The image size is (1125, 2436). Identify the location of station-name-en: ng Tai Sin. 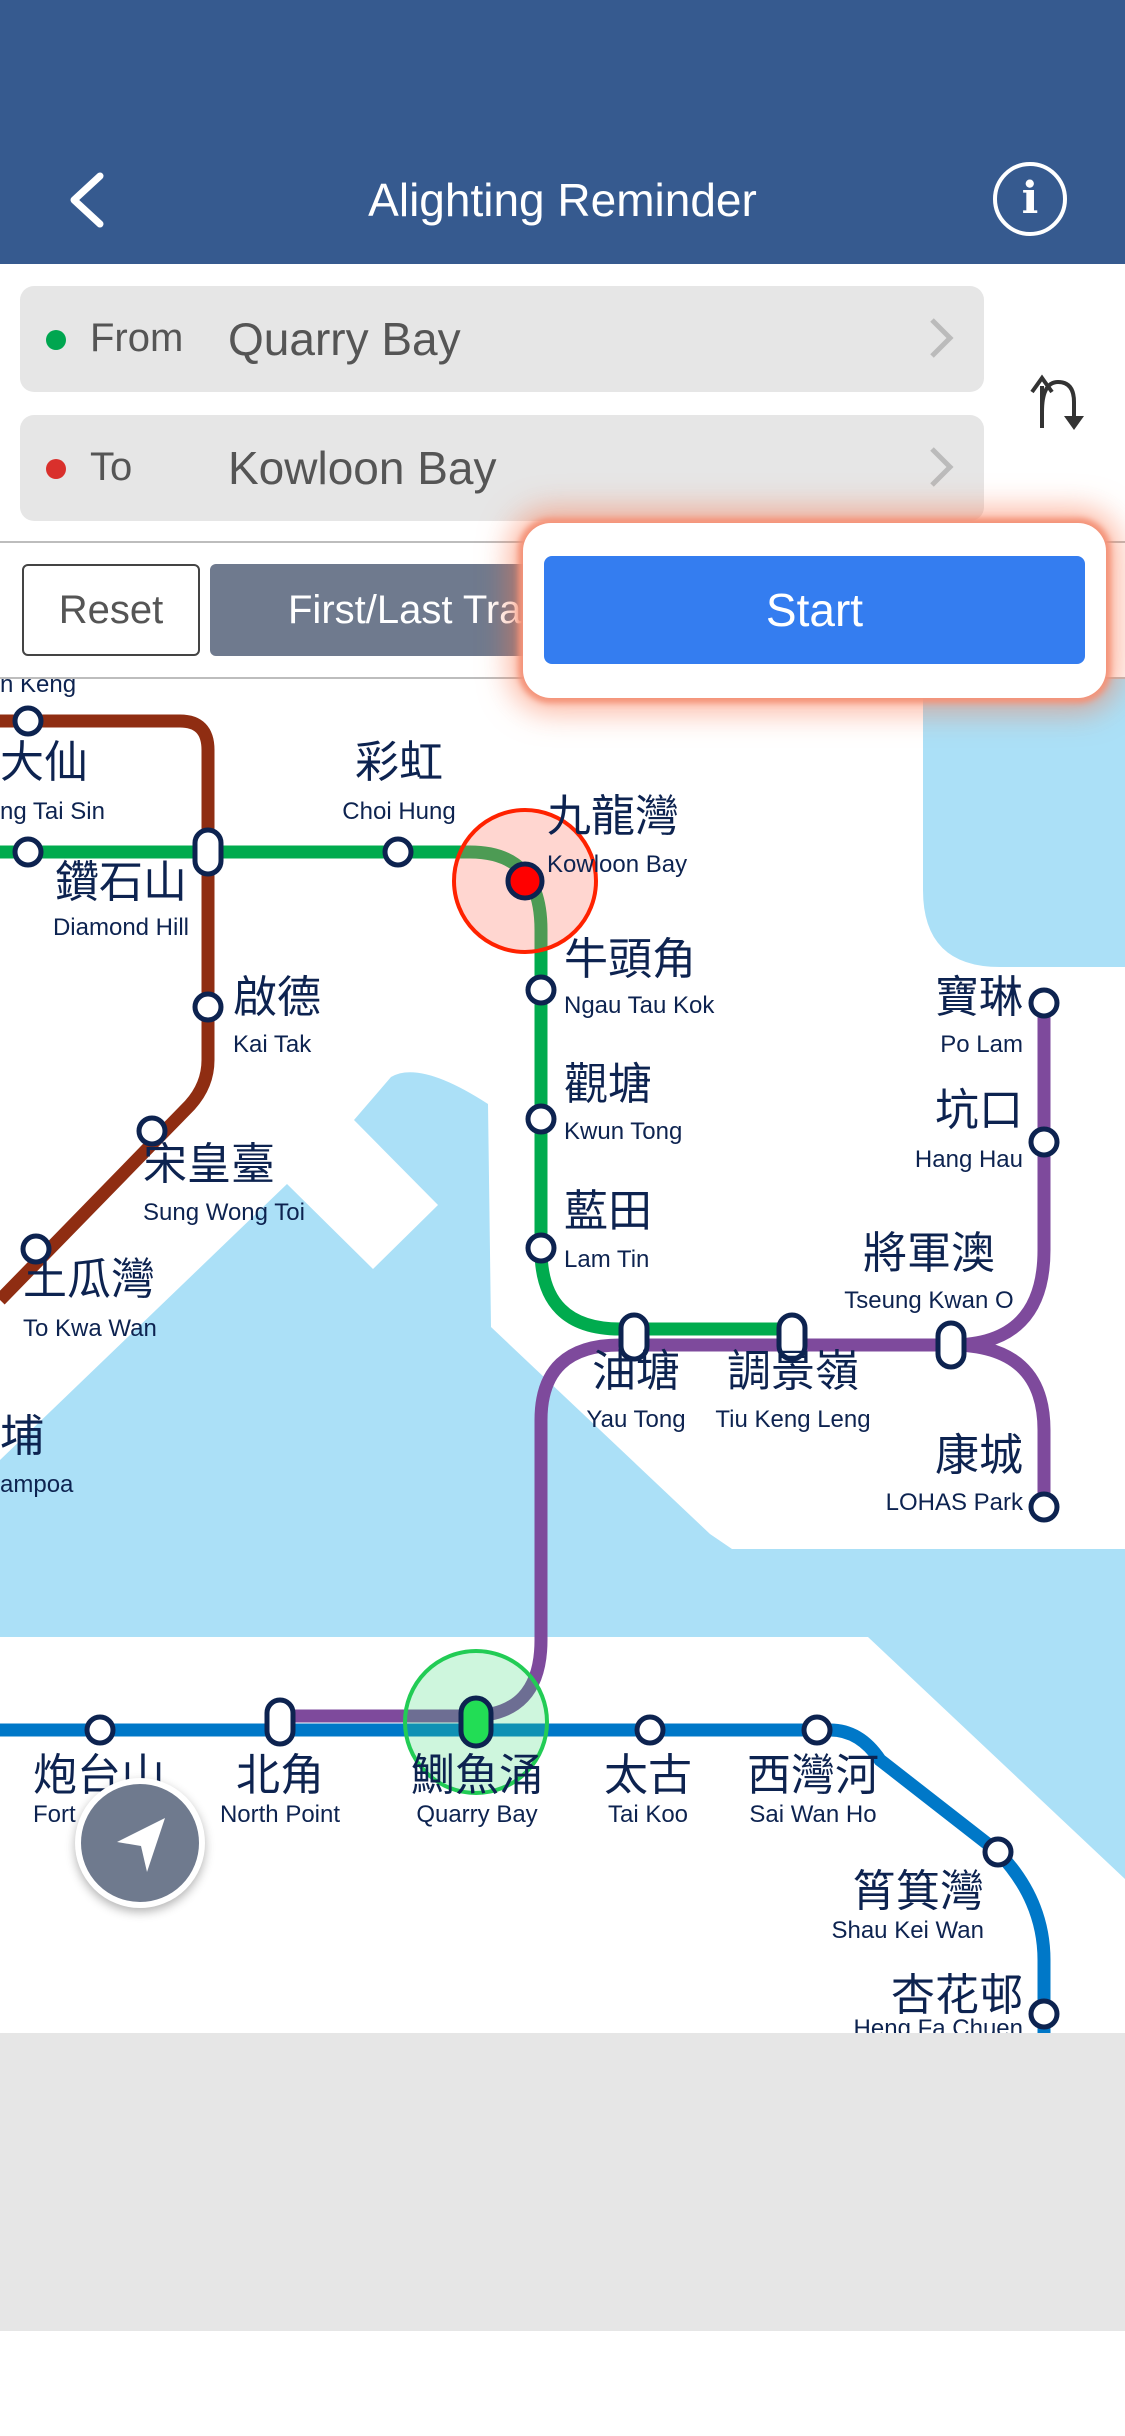
(52, 811).